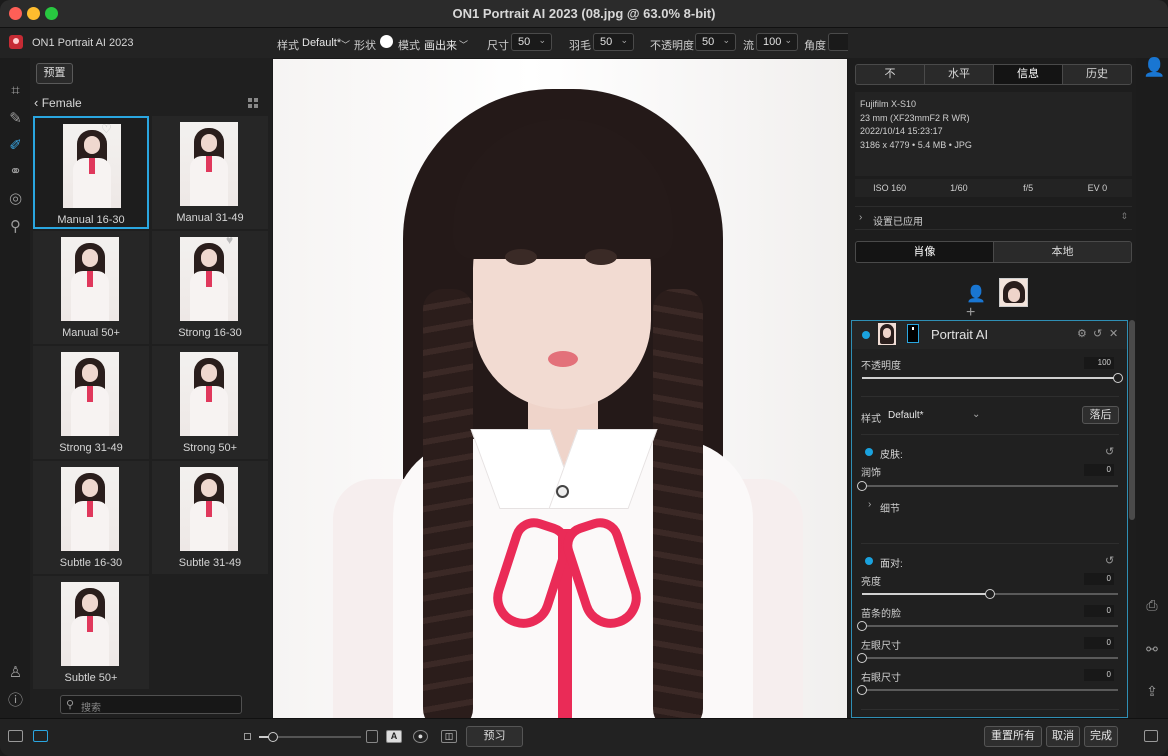 The height and width of the screenshot is (756, 1168). Describe the element at coordinates (15, 198) in the screenshot. I see `fingerprint-icon: ◎` at that location.